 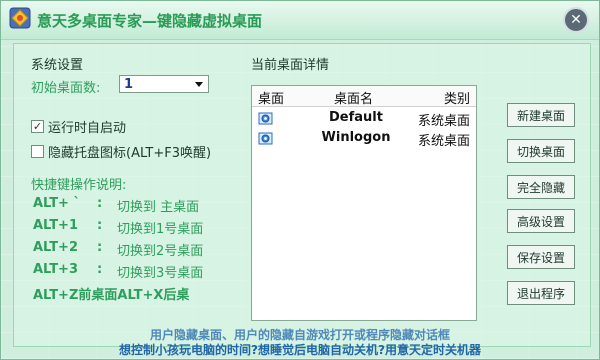 What do you see at coordinates (56, 203) in the screenshot?
I see `shortcut-key-main: ALT+ `` at bounding box center [56, 203].